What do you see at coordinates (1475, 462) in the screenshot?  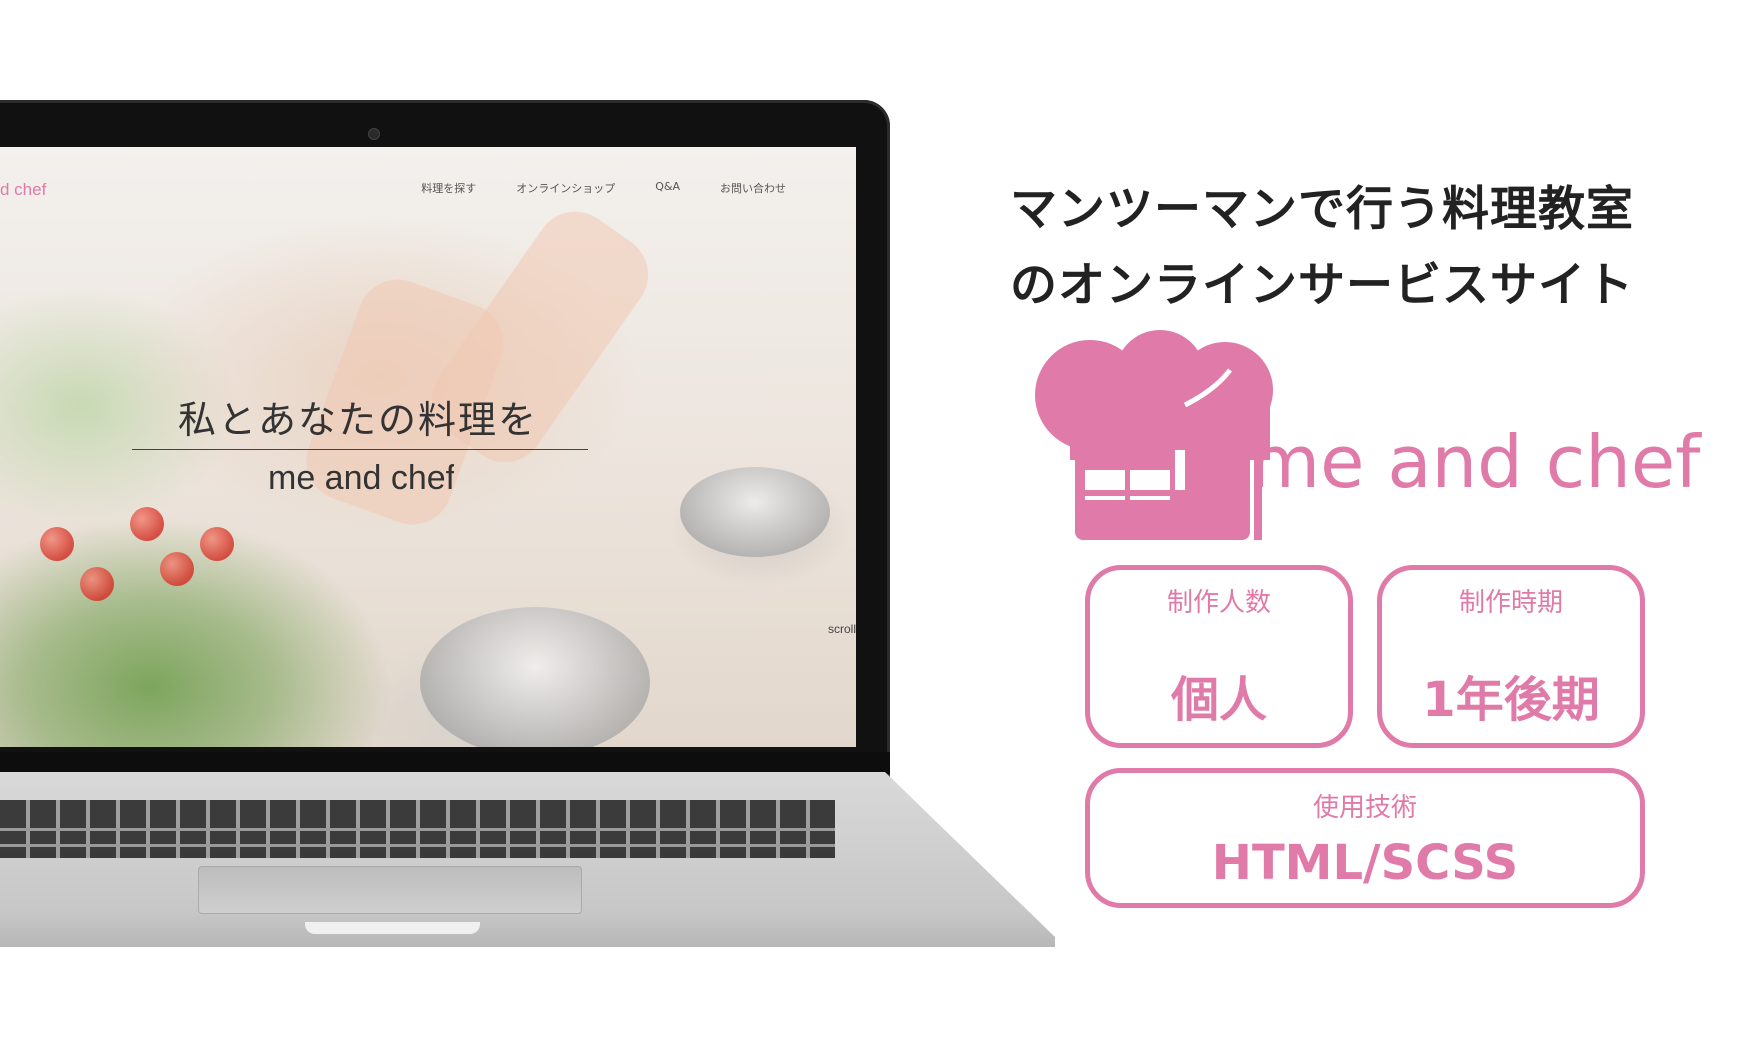 I see `logo-text: me and chef` at bounding box center [1475, 462].